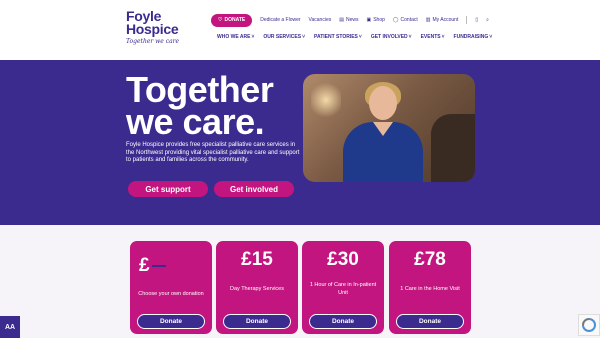  I want to click on amount-input-line, so click(158, 265).